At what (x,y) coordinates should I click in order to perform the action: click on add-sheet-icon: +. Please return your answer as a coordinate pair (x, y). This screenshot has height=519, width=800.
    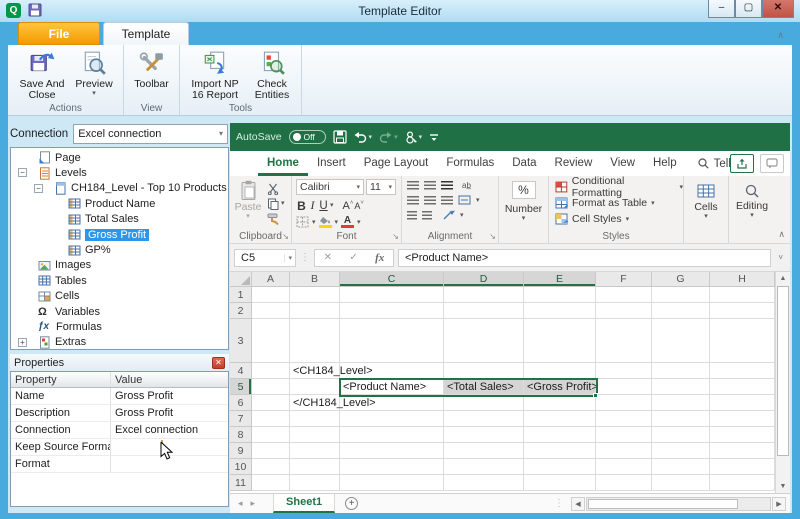
    Looking at the image, I should click on (352, 503).